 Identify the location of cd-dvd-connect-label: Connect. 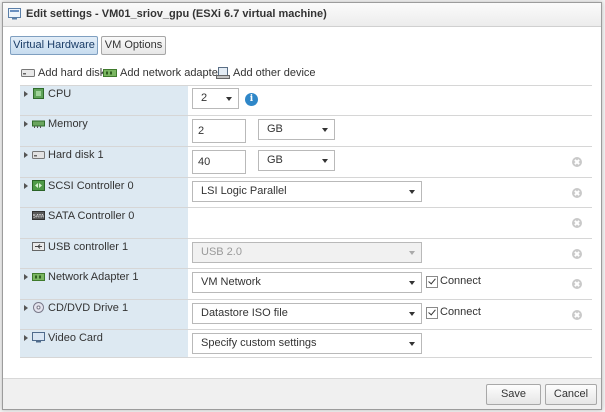
(460, 312).